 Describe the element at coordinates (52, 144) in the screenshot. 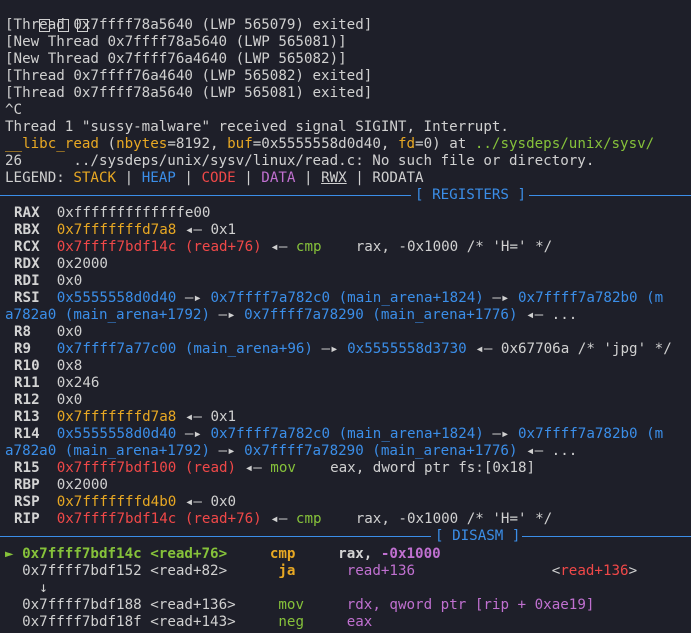

I see `function-name: __libc_read` at that location.